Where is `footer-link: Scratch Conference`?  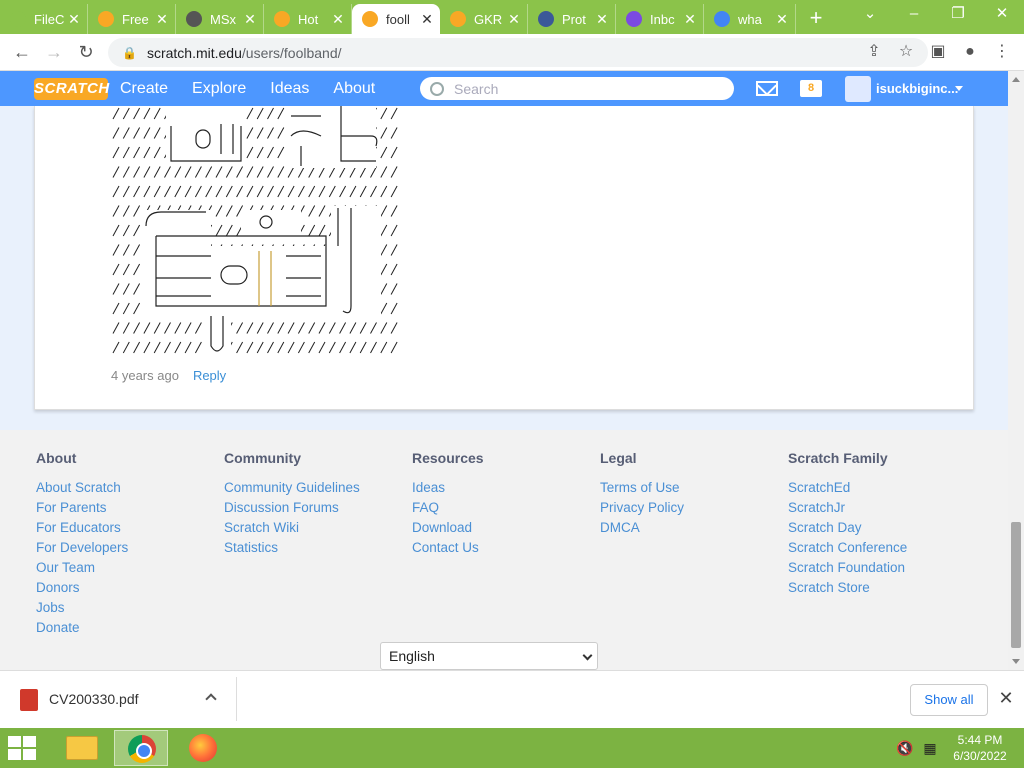 footer-link: Scratch Conference is located at coordinates (847, 548).